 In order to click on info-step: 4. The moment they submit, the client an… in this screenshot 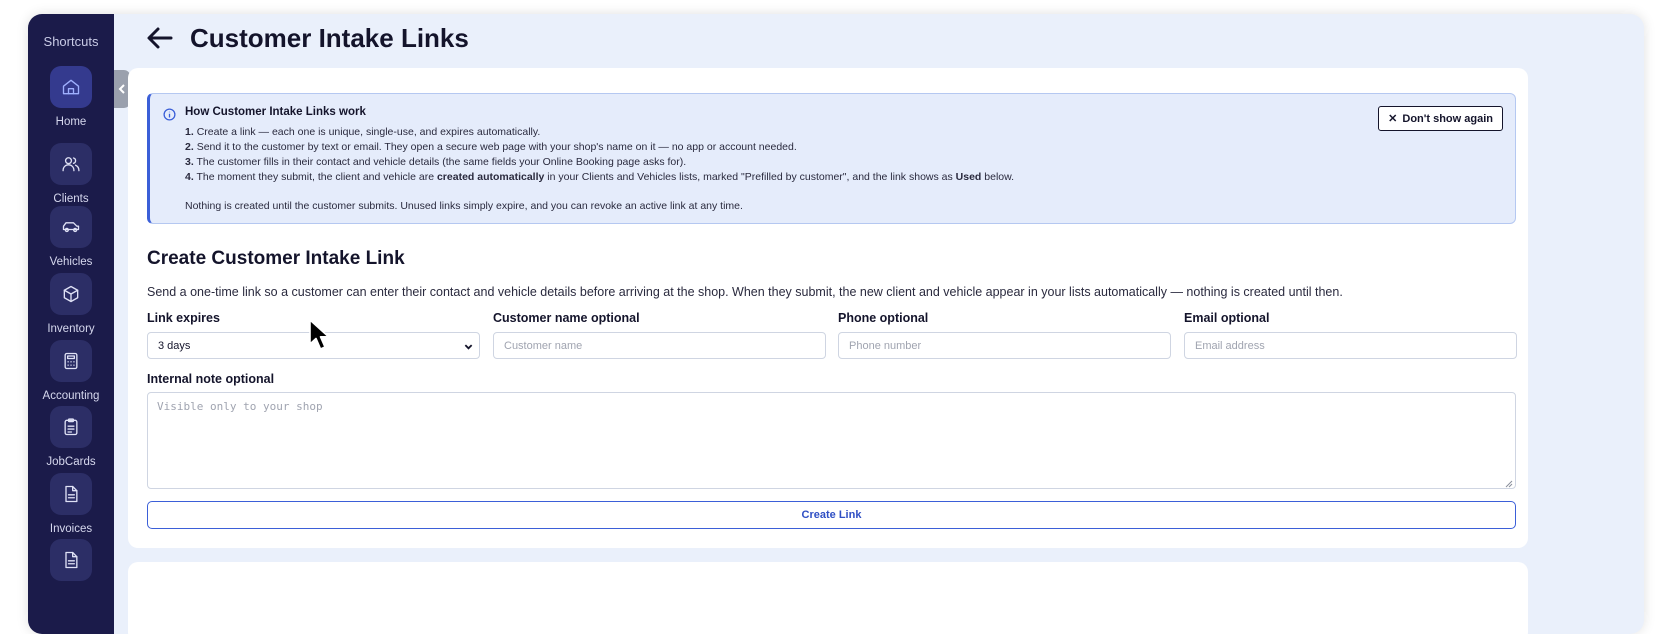, I will do `click(600, 177)`.